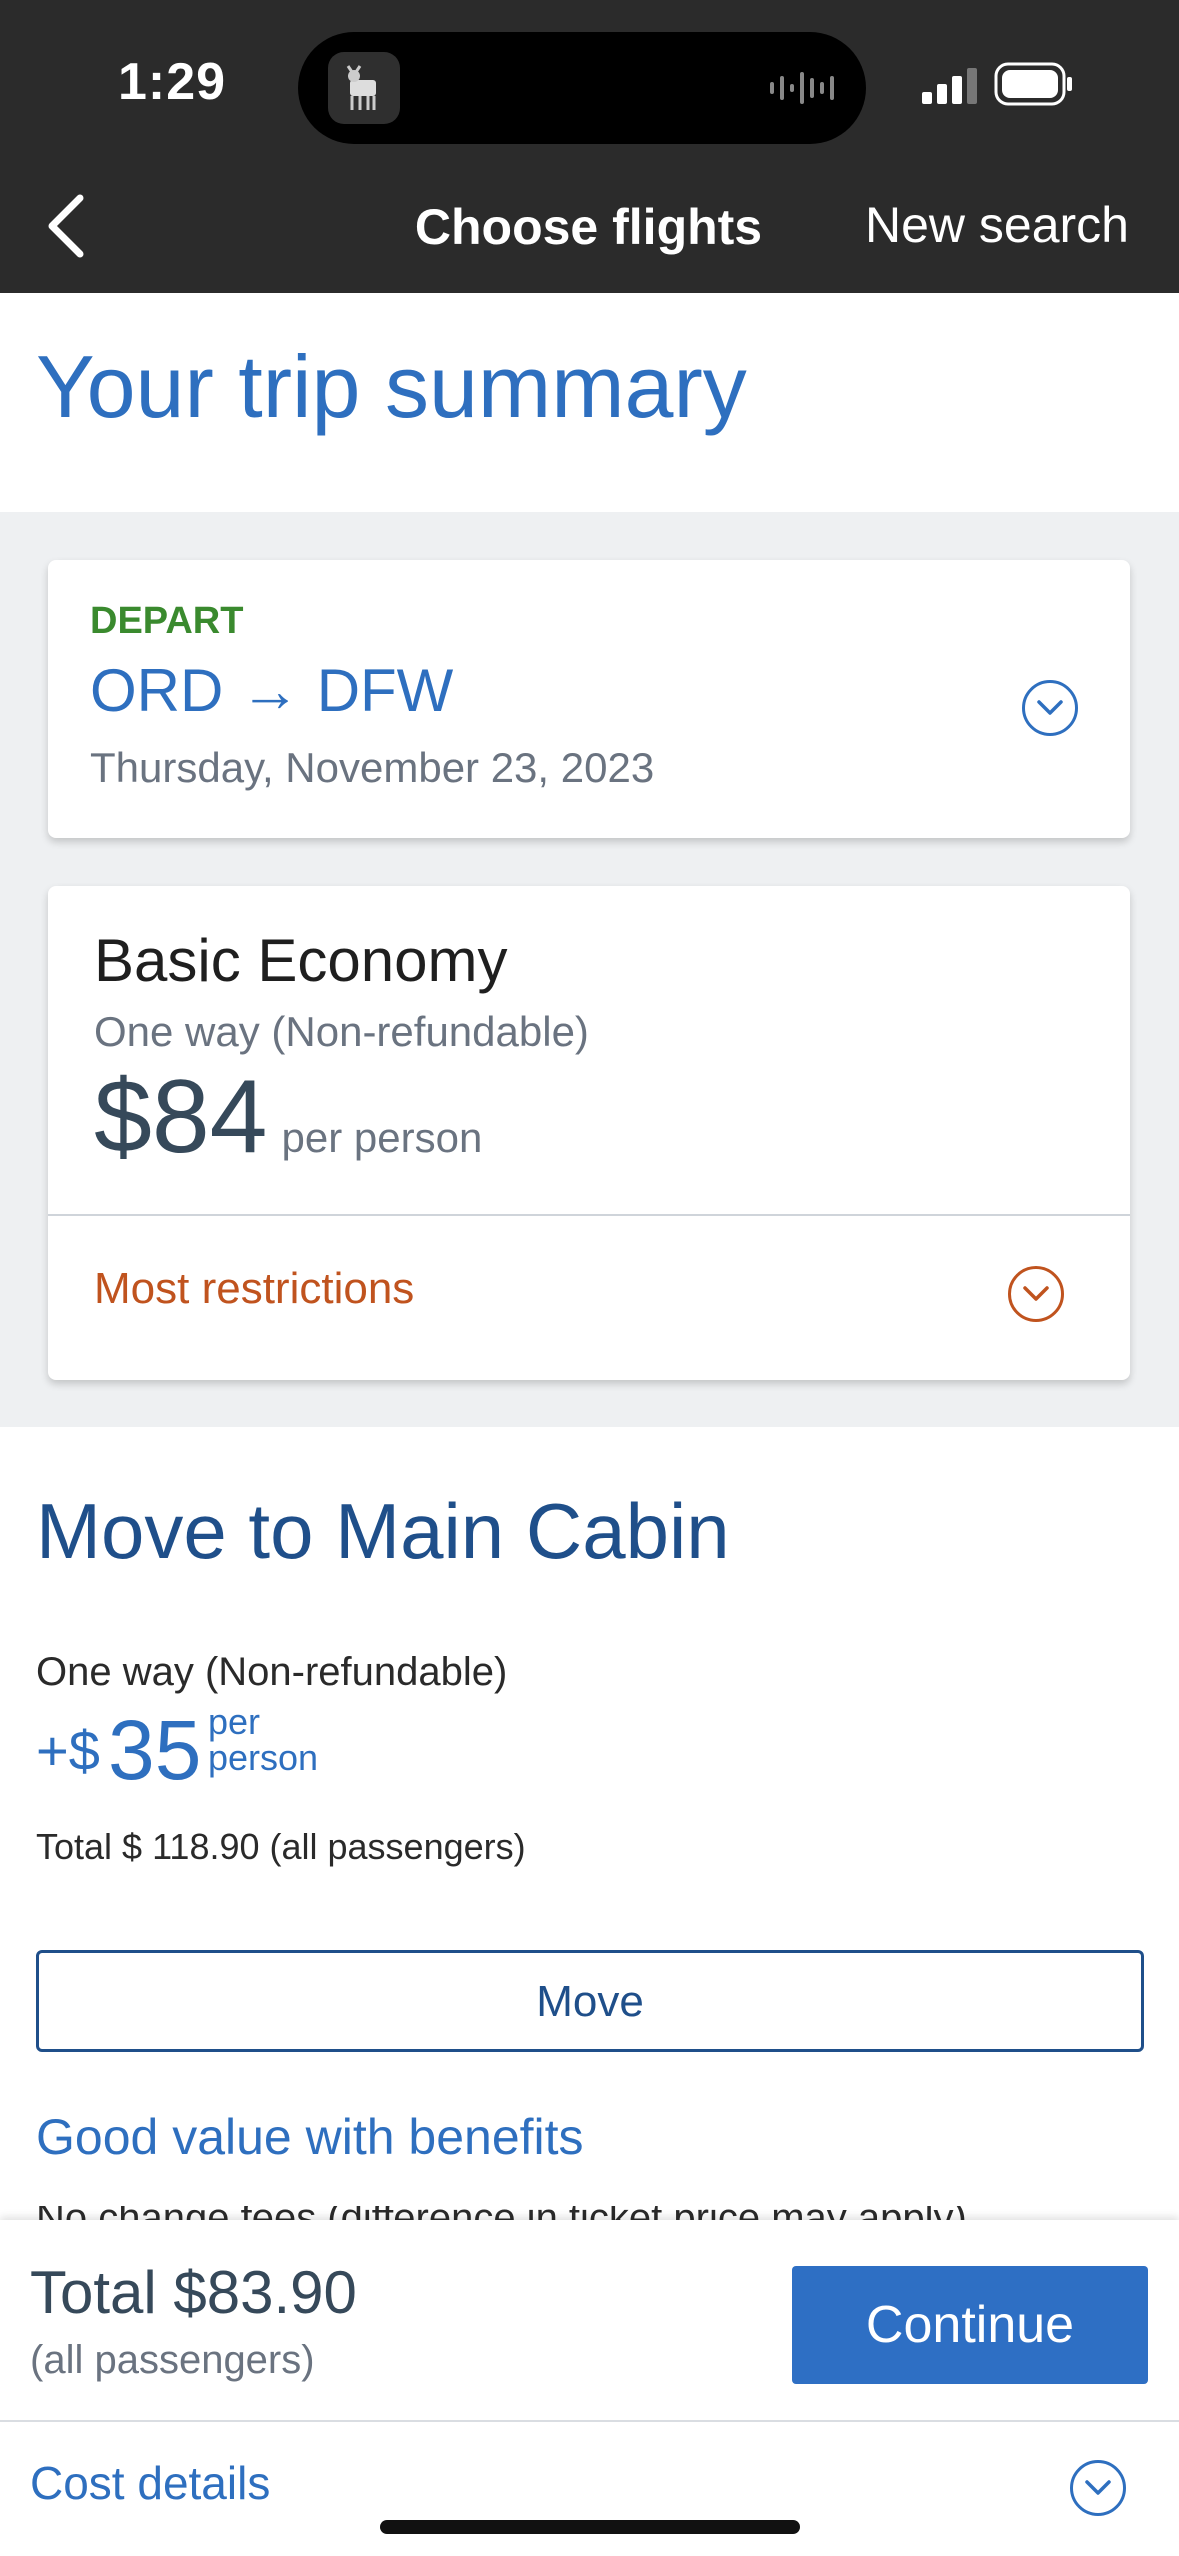  Describe the element at coordinates (155, 1750) in the screenshot. I see `upgrade-amount: 35` at that location.